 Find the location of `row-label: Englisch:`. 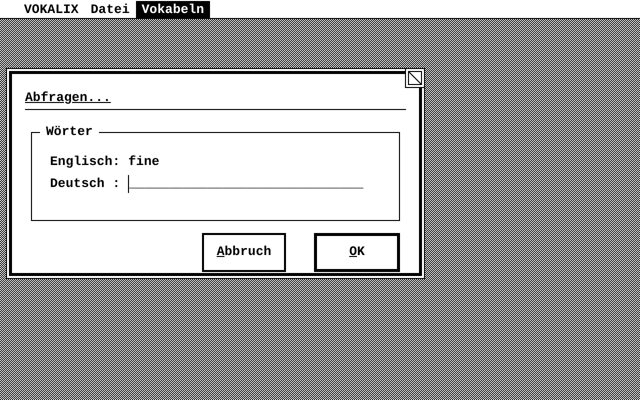

row-label: Englisch: is located at coordinates (85, 161).